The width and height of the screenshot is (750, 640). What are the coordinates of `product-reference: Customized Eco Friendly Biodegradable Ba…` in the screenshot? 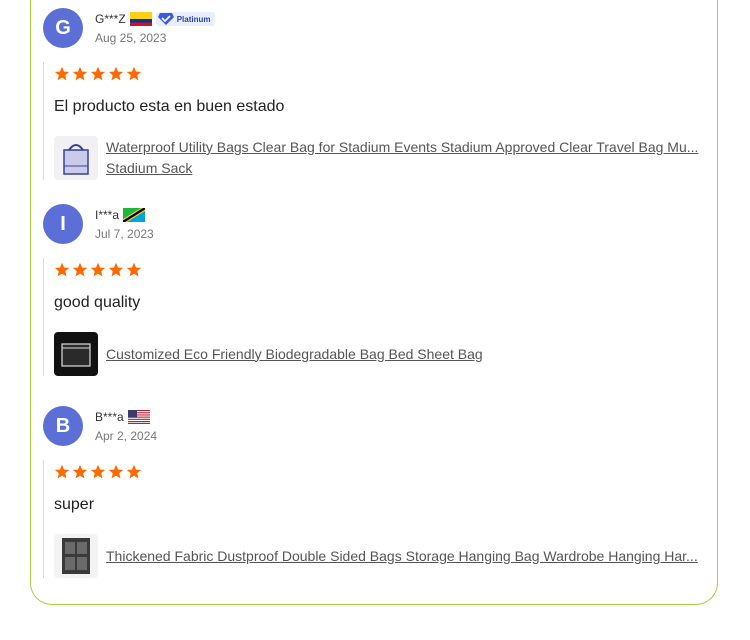 It's located at (381, 354).